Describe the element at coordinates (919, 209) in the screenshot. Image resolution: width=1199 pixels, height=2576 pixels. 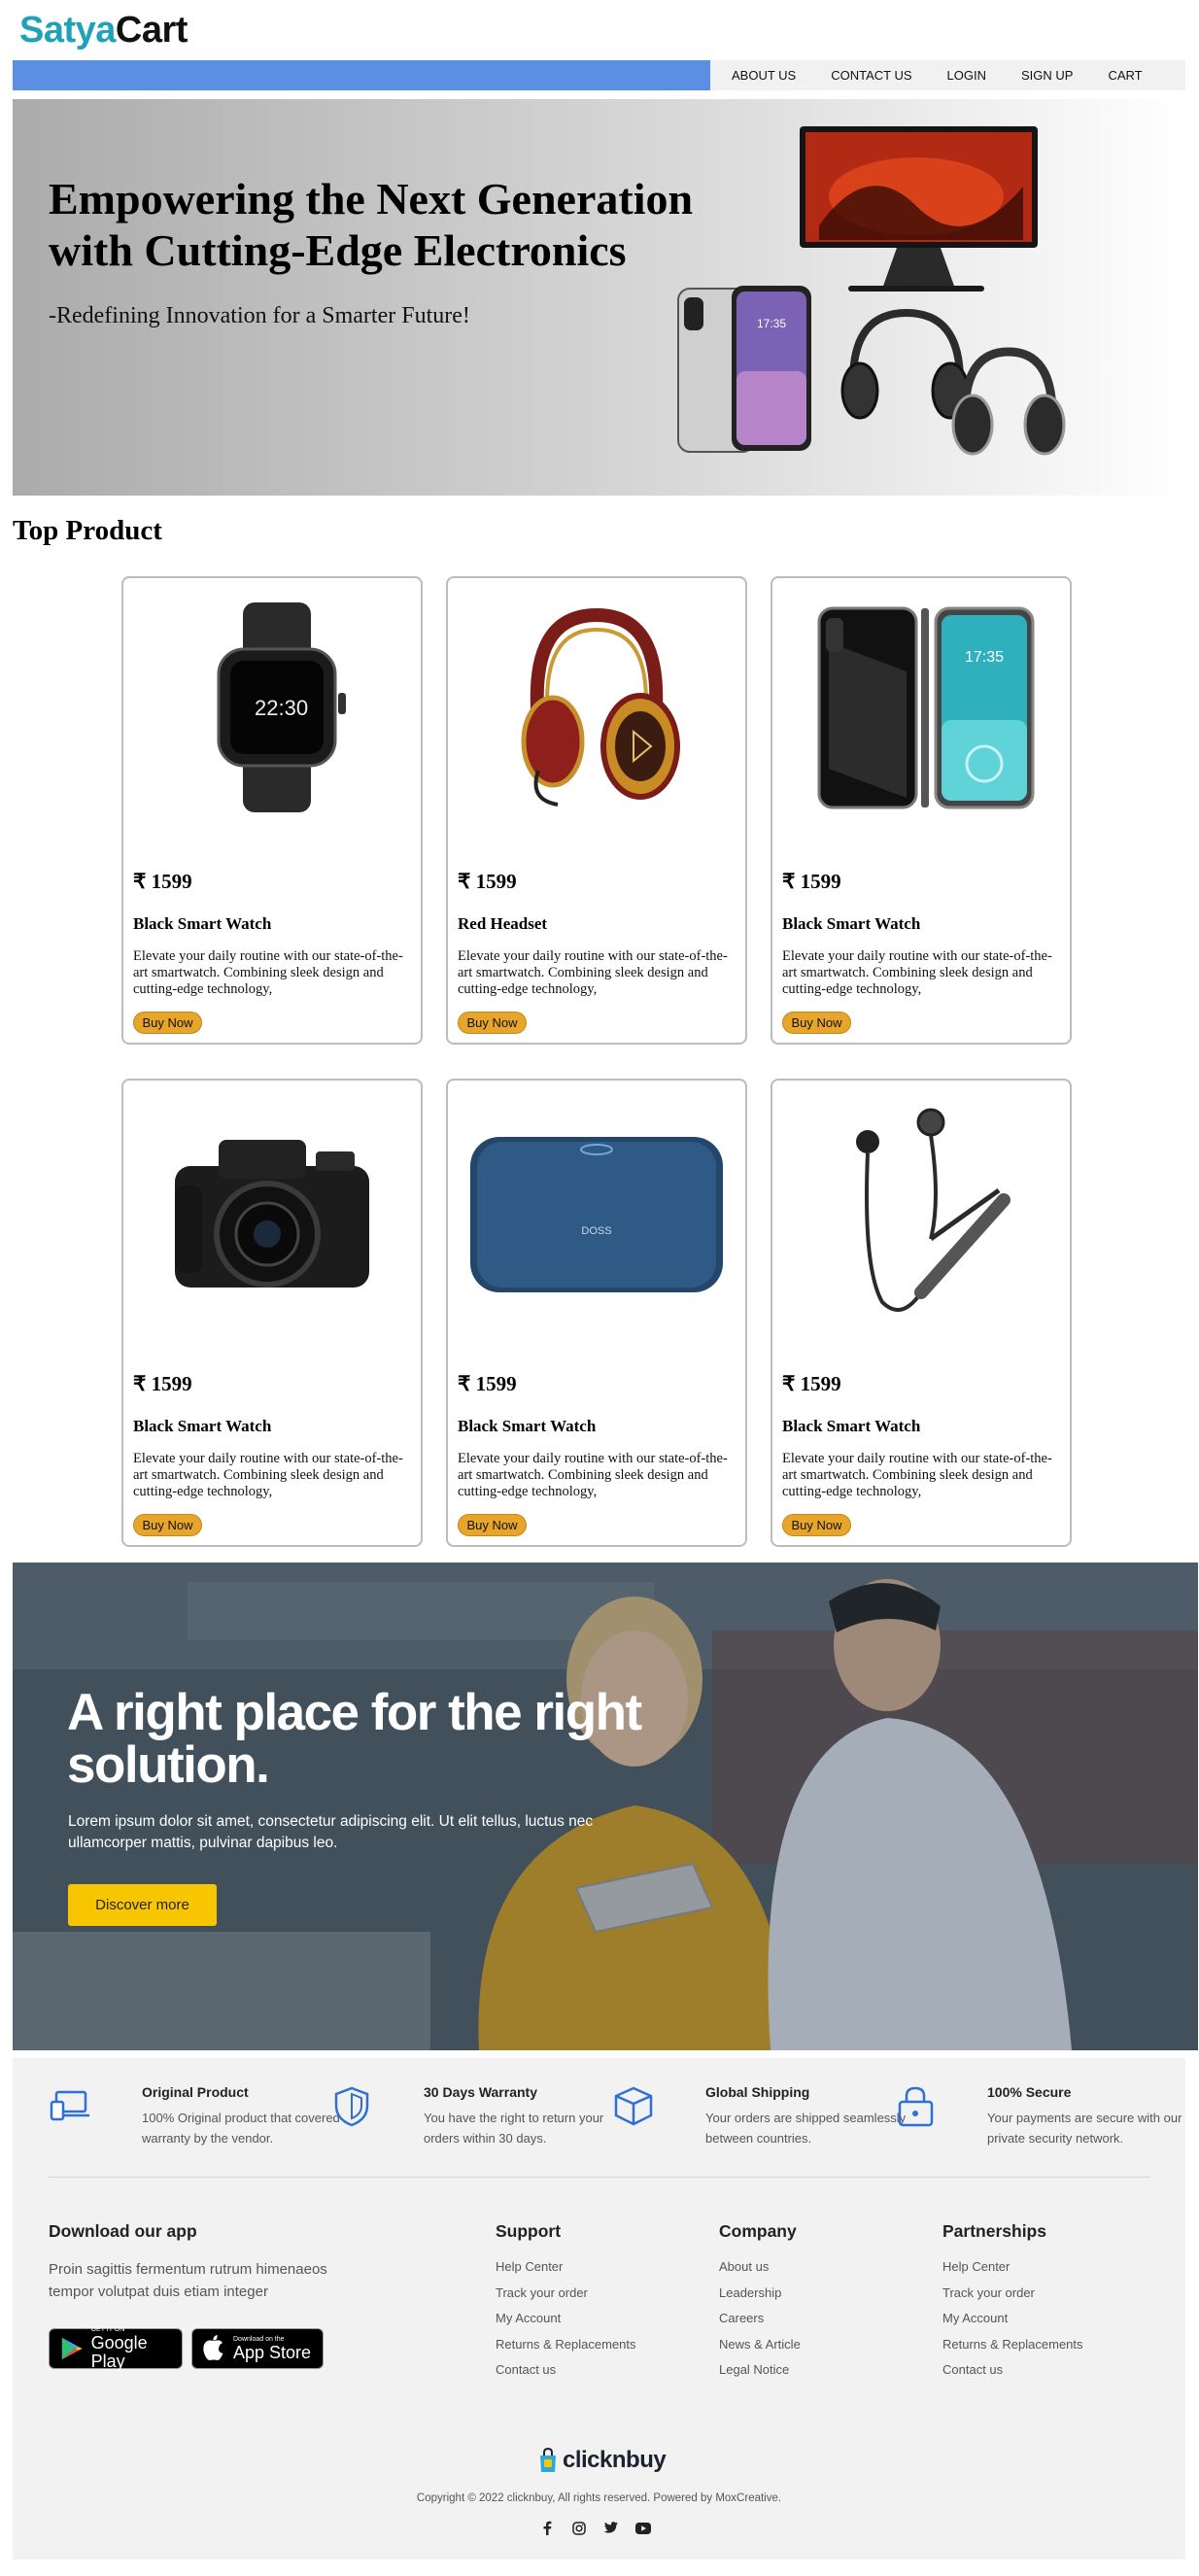
I see `monitor-image` at that location.